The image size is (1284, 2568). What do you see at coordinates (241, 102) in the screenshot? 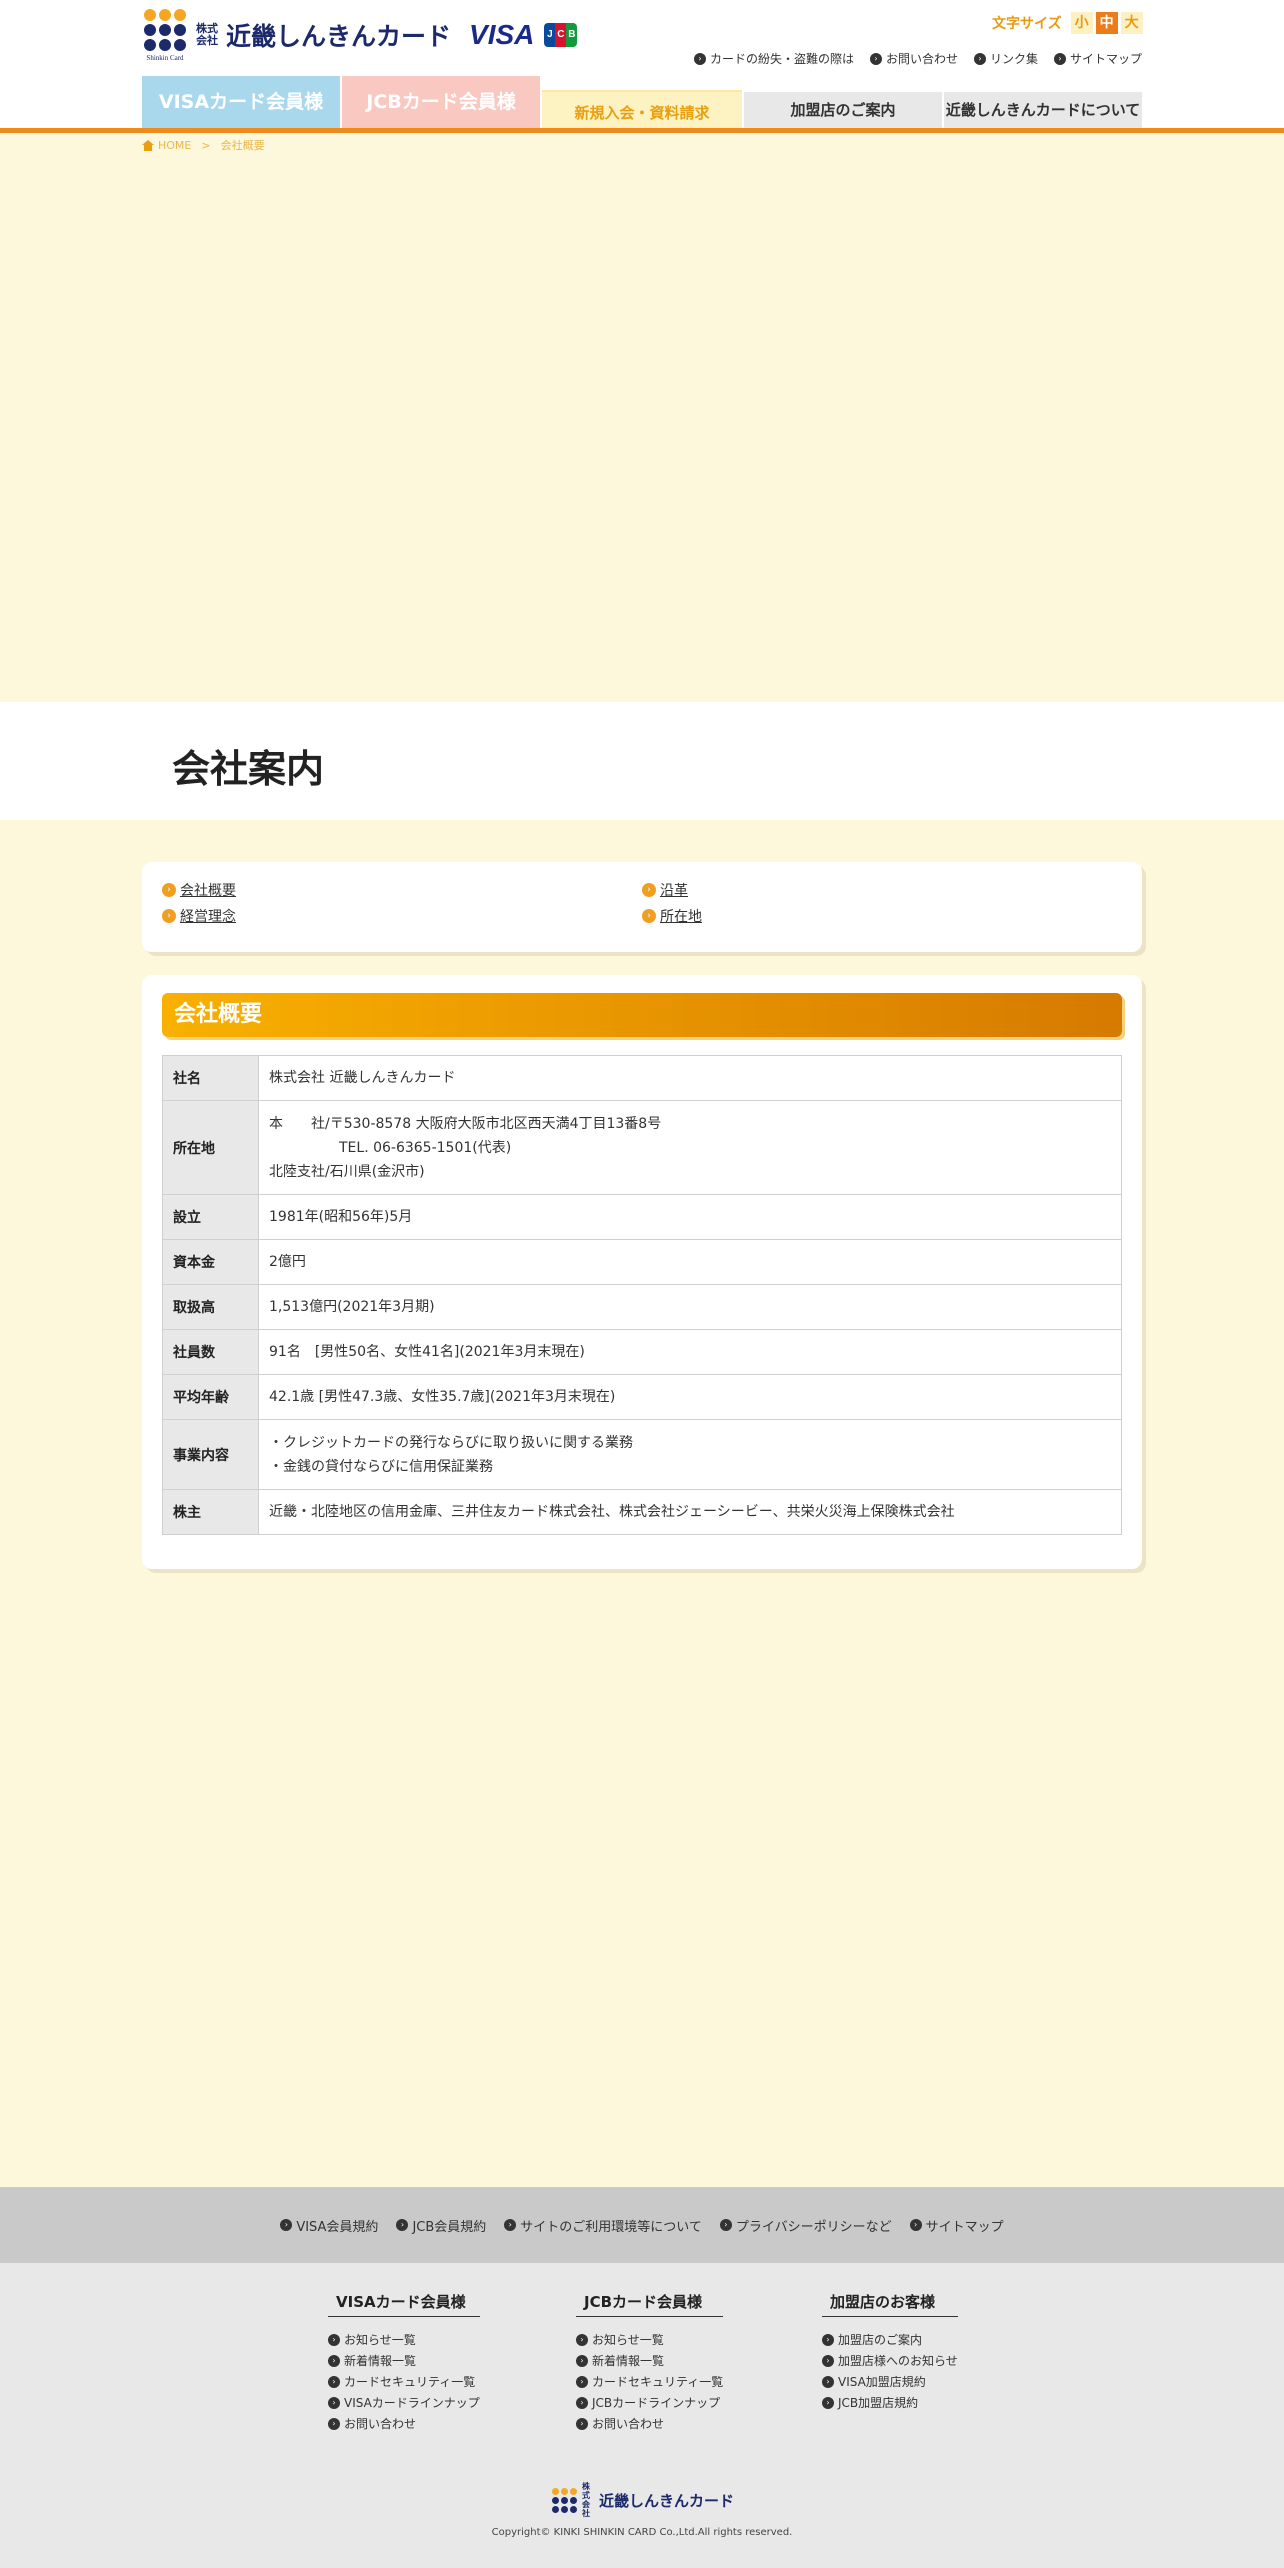
I see `nav-tab-visa: VISAカード会員様` at bounding box center [241, 102].